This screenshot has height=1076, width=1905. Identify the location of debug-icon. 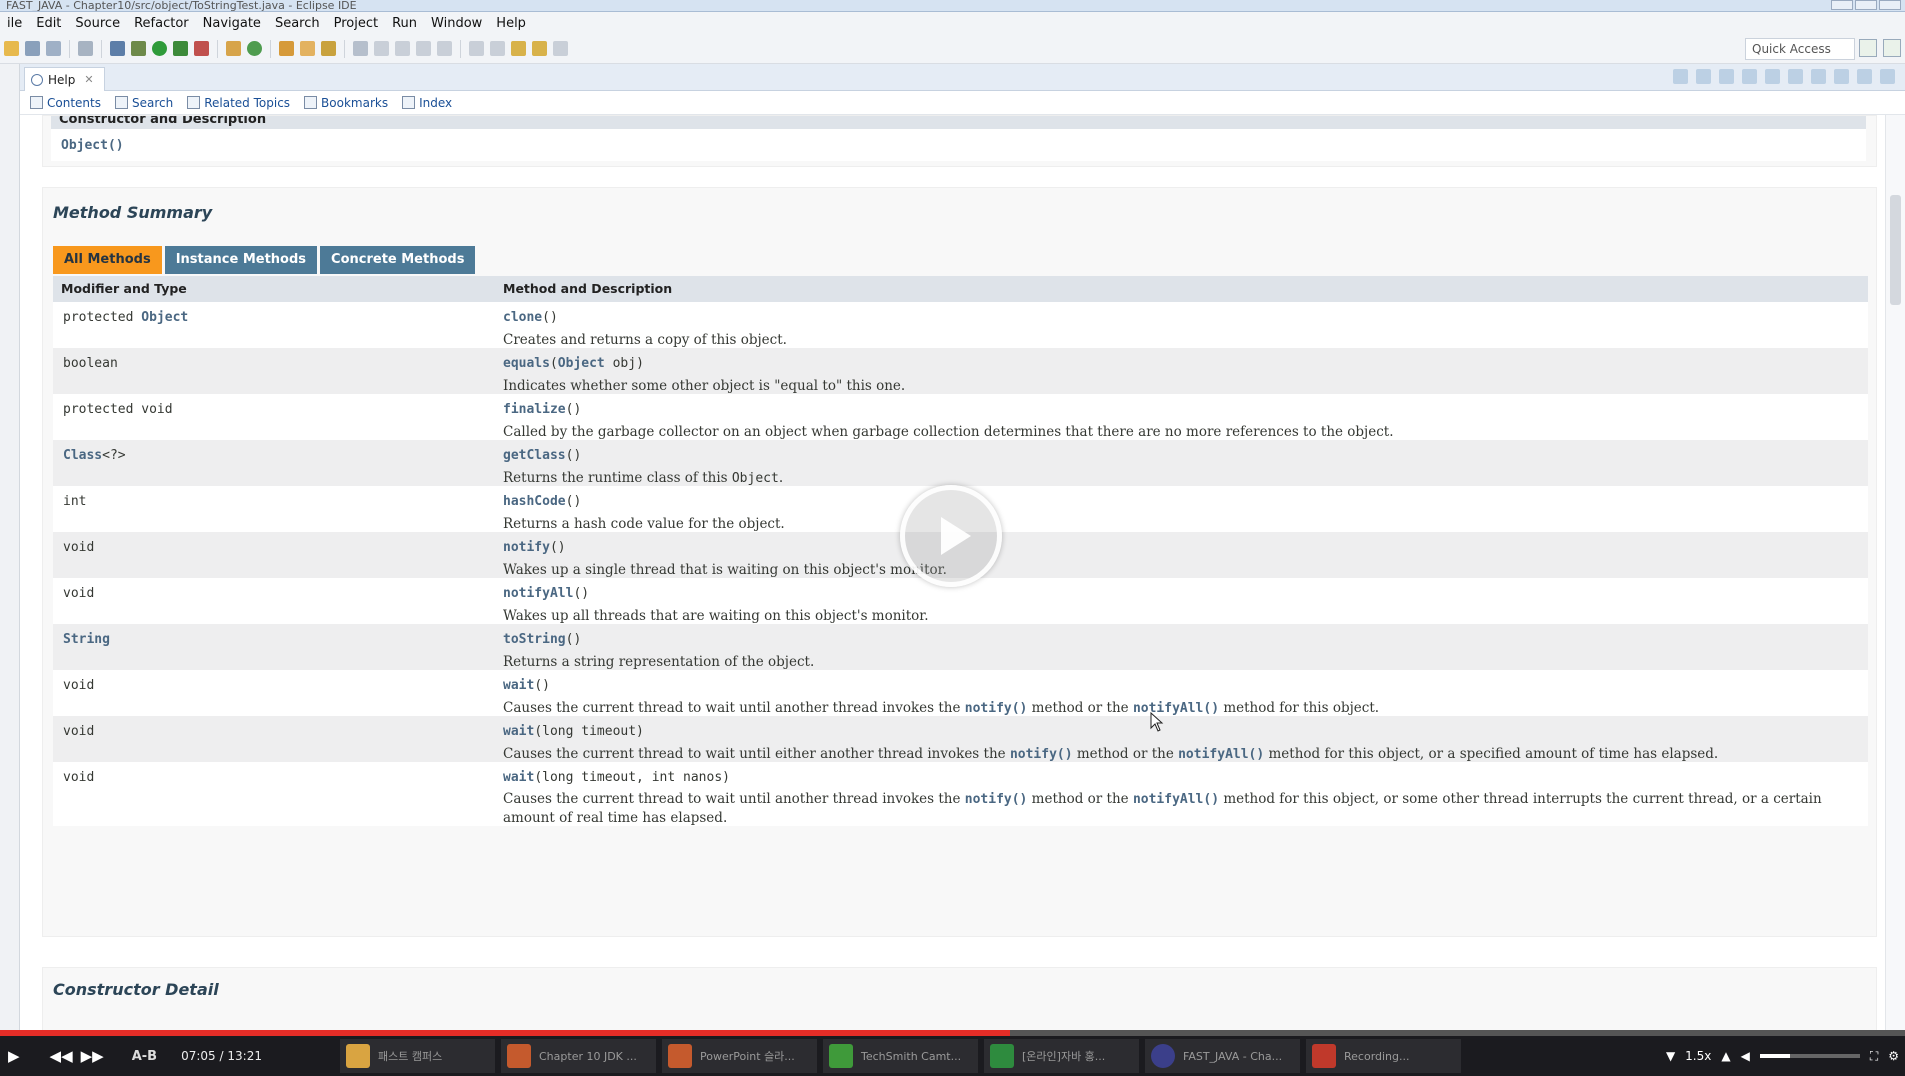
(138, 48).